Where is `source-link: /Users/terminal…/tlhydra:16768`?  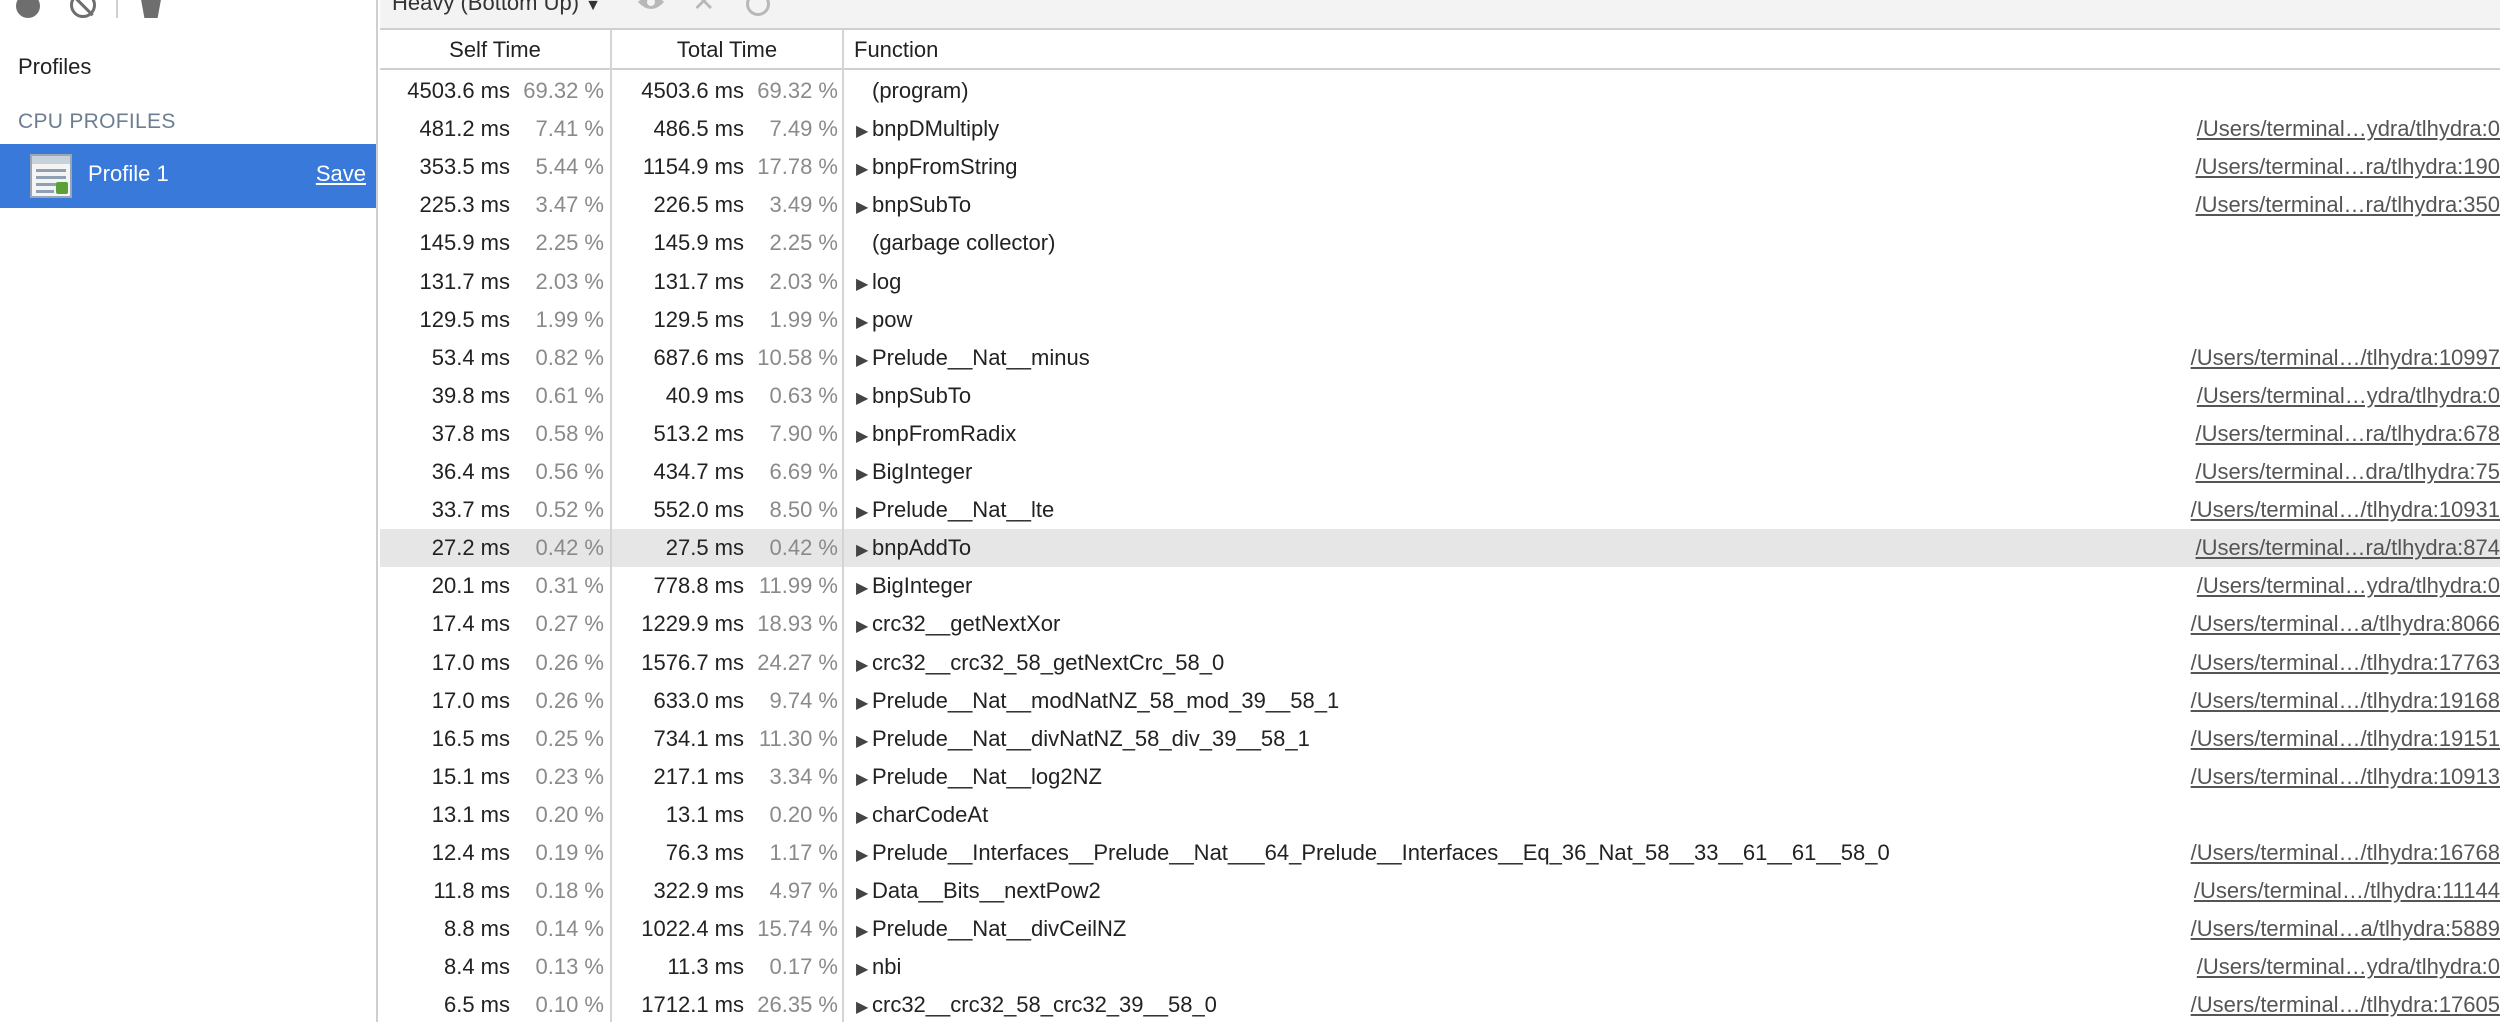
source-link: /Users/terminal…/tlhydra:16768 is located at coordinates (2290, 853).